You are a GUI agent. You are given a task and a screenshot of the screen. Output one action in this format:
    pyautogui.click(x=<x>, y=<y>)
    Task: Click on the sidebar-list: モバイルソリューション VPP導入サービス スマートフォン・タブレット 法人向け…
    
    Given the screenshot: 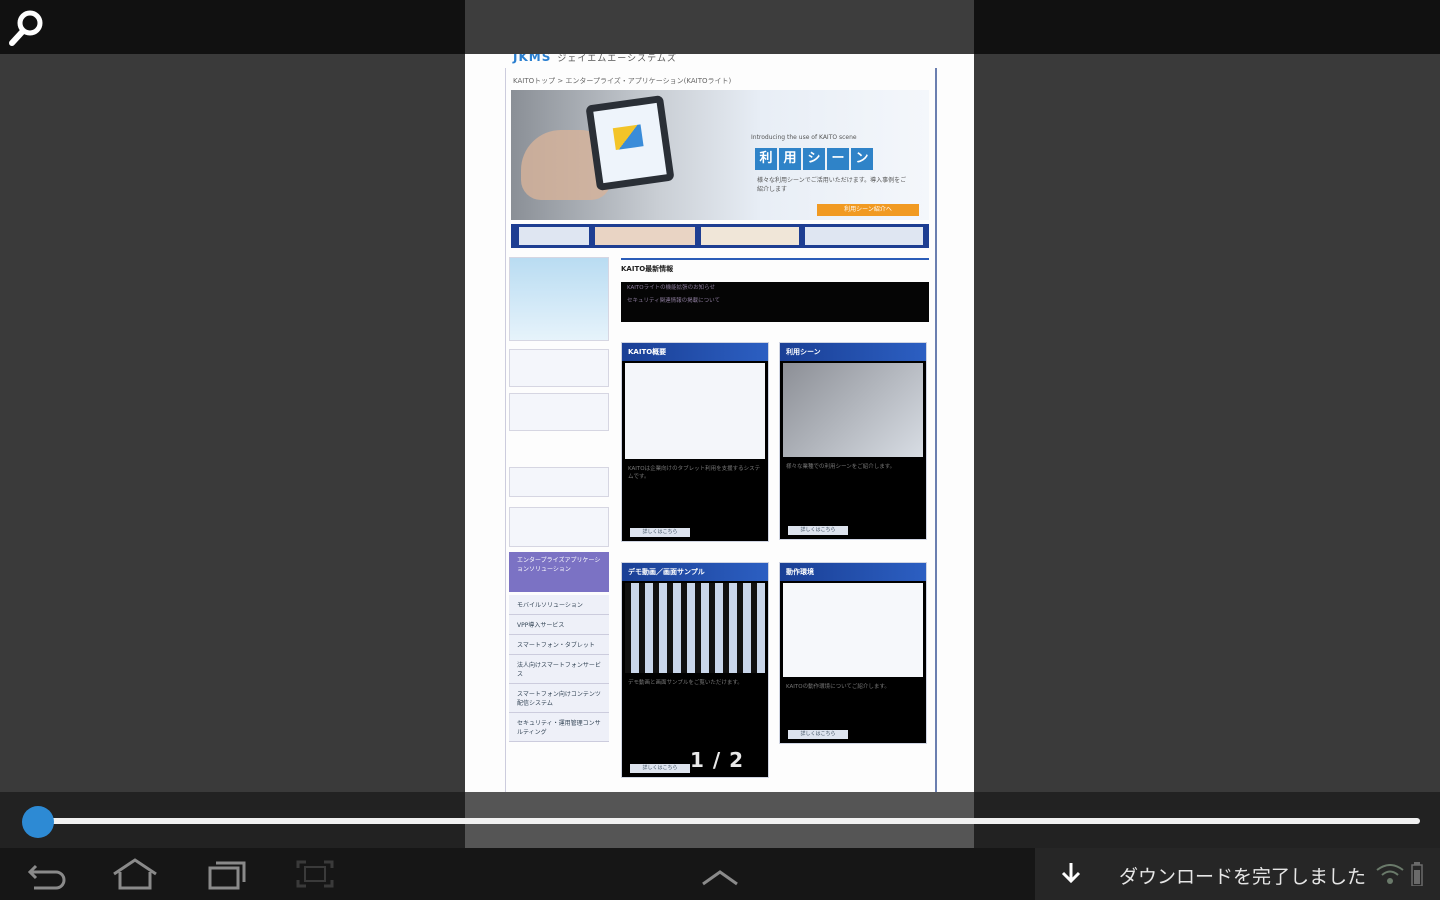 What is the action you would take?
    pyautogui.click(x=559, y=668)
    